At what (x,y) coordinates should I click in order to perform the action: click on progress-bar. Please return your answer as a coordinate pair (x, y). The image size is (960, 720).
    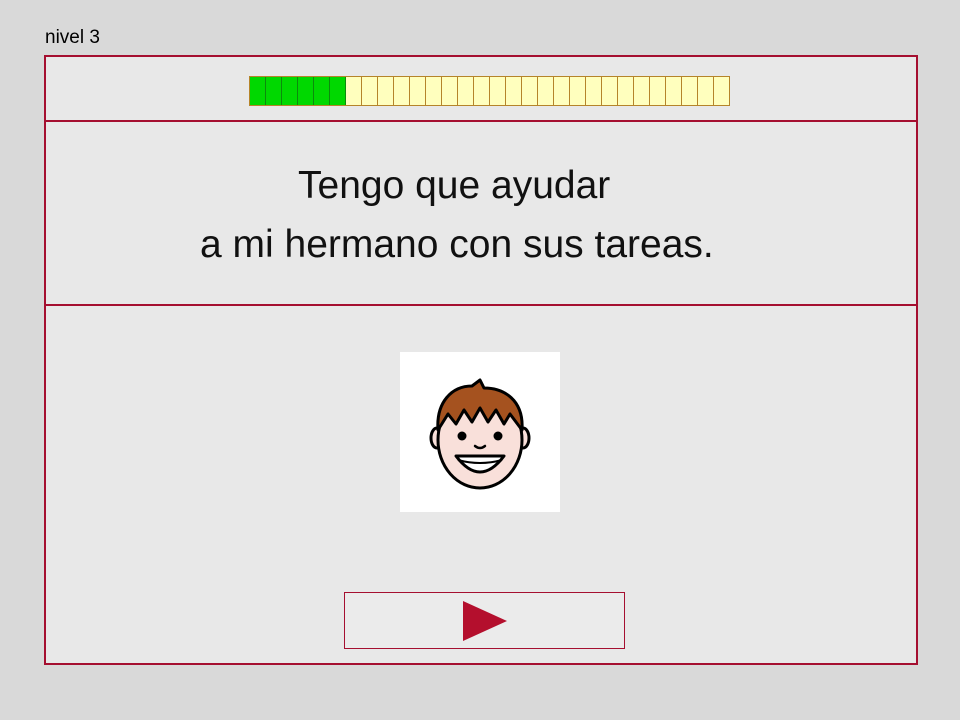
    Looking at the image, I should click on (489, 91).